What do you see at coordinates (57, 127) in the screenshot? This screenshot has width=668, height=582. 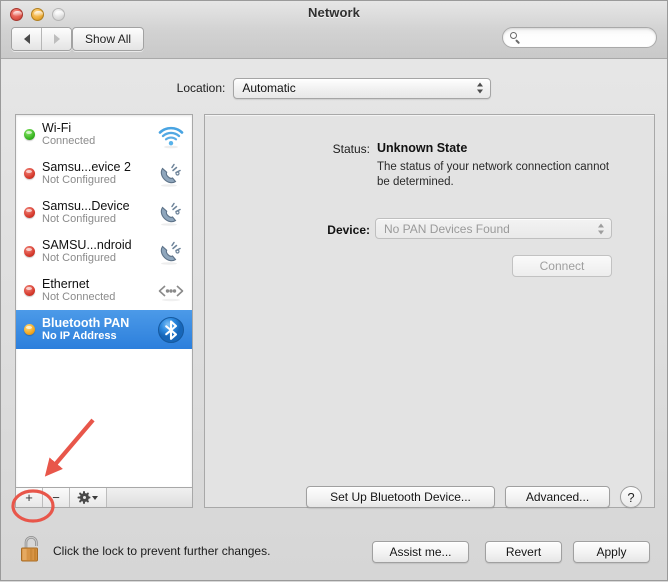 I see `service-name: Wi-Fi` at bounding box center [57, 127].